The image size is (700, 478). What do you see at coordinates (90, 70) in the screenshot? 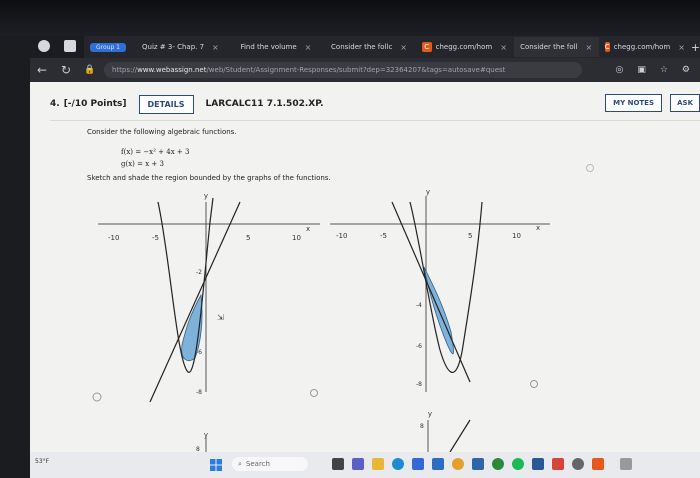
I see `lock-icon: 🔒` at bounding box center [90, 70].